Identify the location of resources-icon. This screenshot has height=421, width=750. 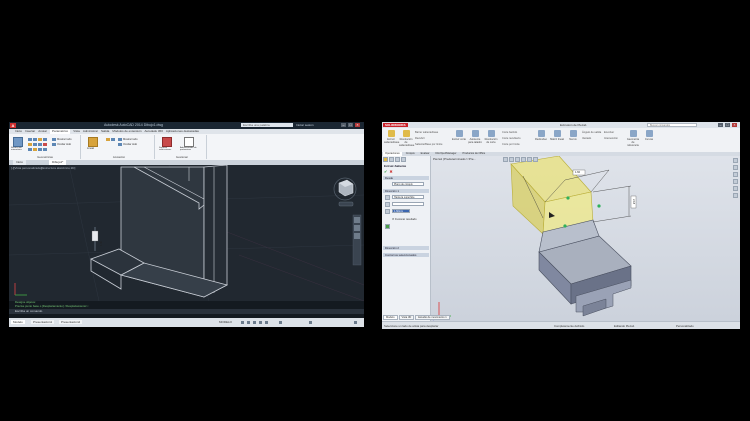
(735, 160).